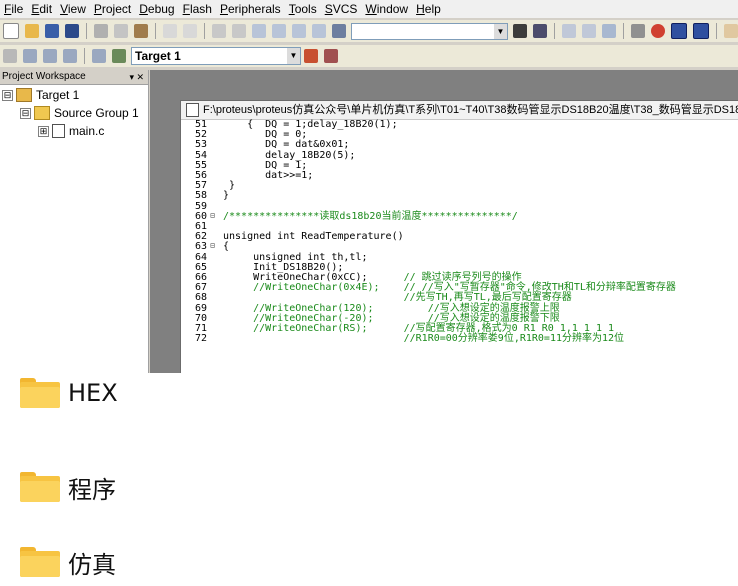 The width and height of the screenshot is (738, 586). I want to click on file-extensions-icon, so click(311, 56).